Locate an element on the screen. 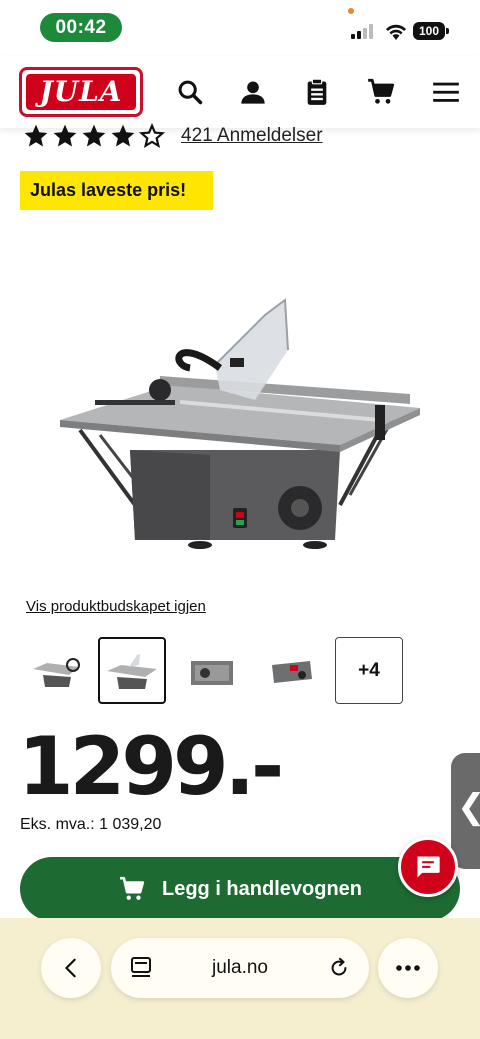 The image size is (480, 1039). product-rating: 421 Anmeldelser is located at coordinates (172, 136).